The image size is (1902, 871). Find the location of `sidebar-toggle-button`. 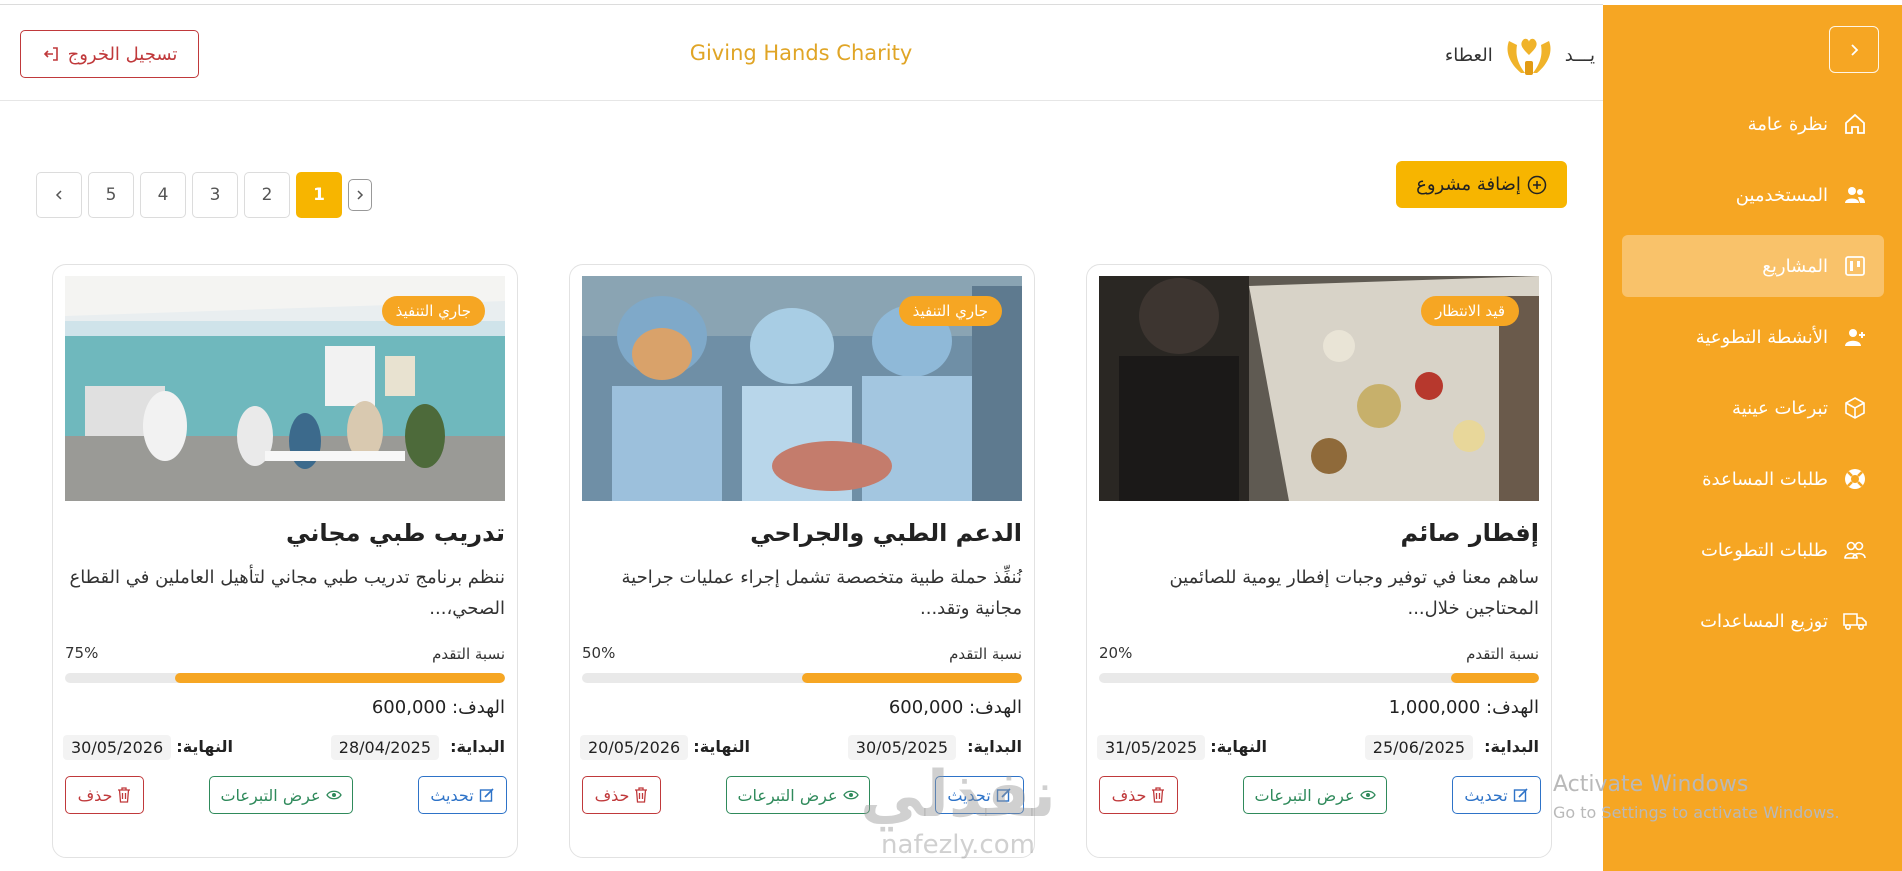

sidebar-toggle-button is located at coordinates (1854, 49).